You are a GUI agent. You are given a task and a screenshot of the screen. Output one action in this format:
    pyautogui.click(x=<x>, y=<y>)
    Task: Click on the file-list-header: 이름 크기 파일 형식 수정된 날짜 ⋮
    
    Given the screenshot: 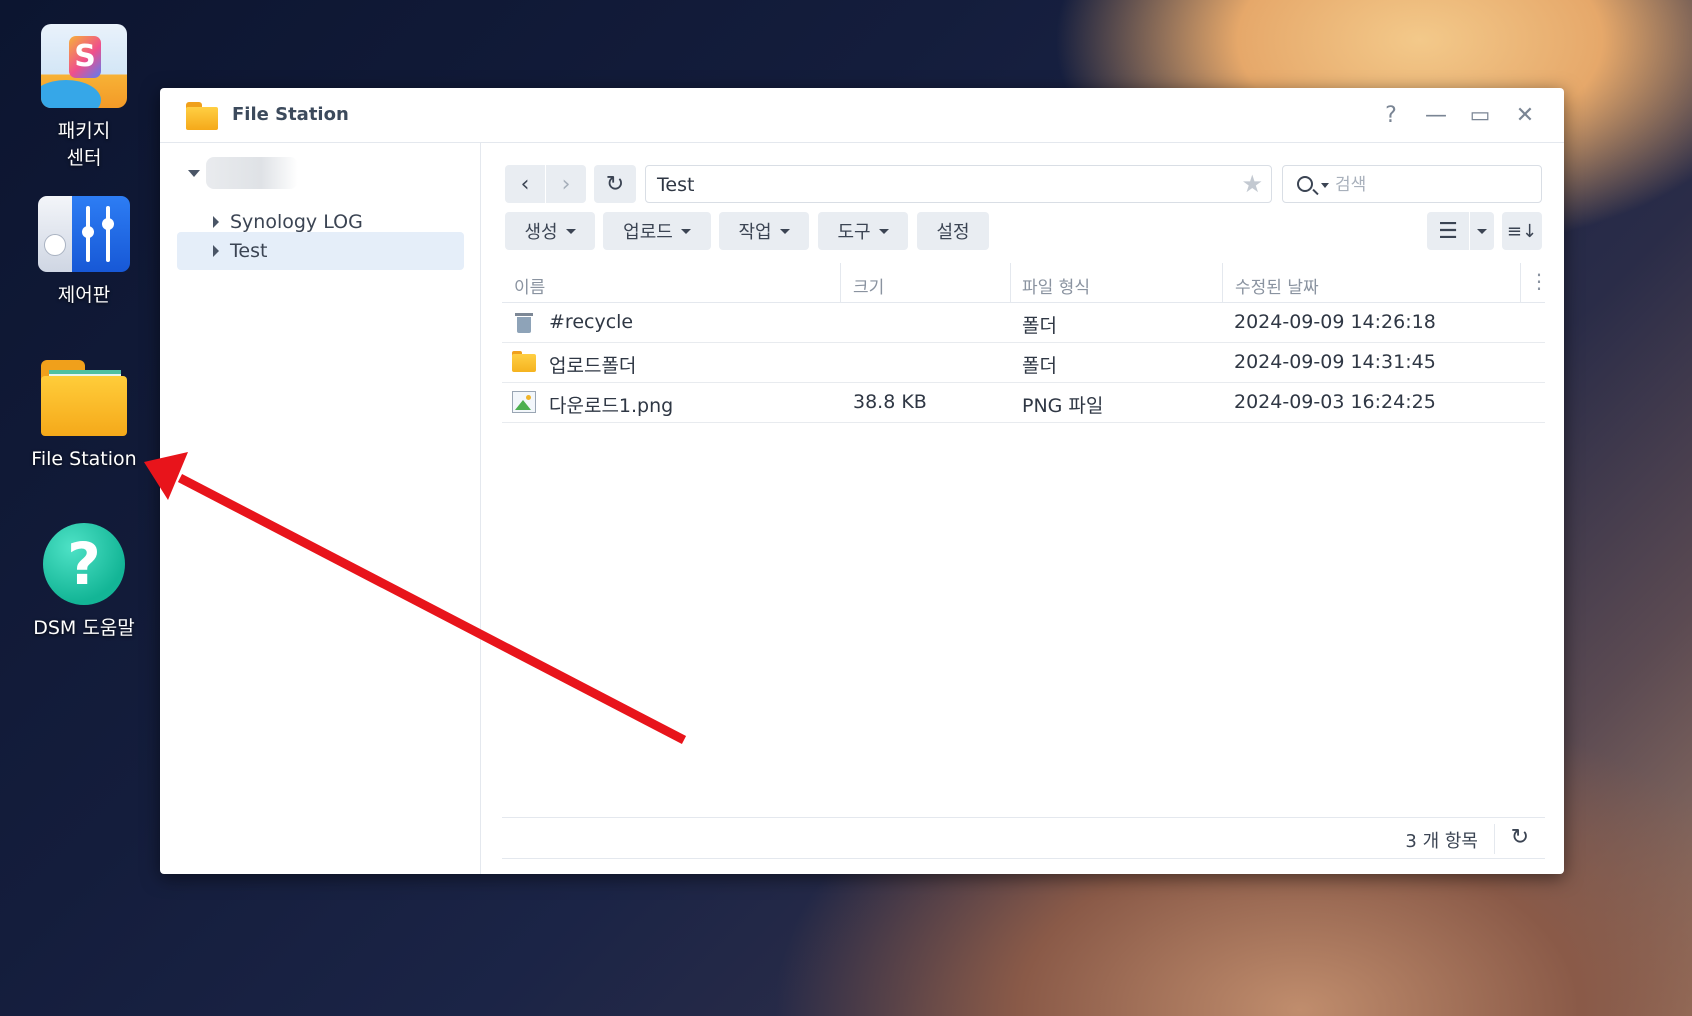 What is the action you would take?
    pyautogui.click(x=1025, y=283)
    